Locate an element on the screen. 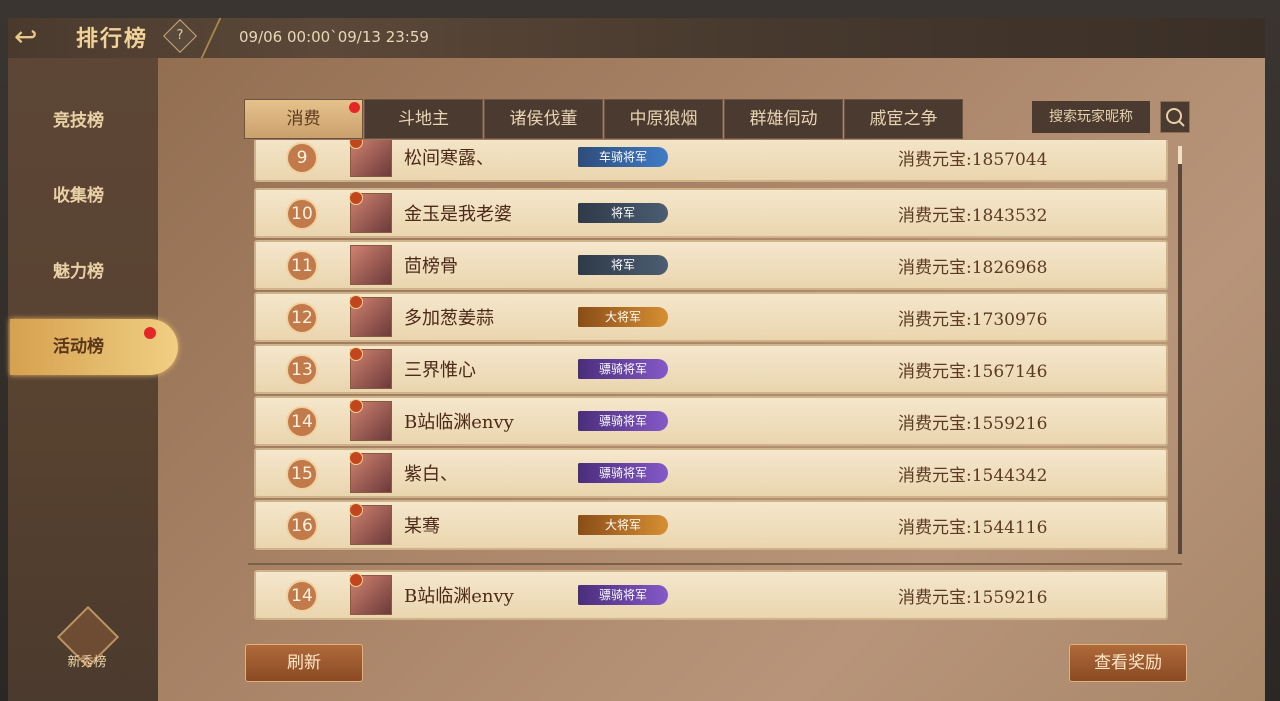 The width and height of the screenshot is (1280, 701). player-name: 紫白、 is located at coordinates (431, 474).